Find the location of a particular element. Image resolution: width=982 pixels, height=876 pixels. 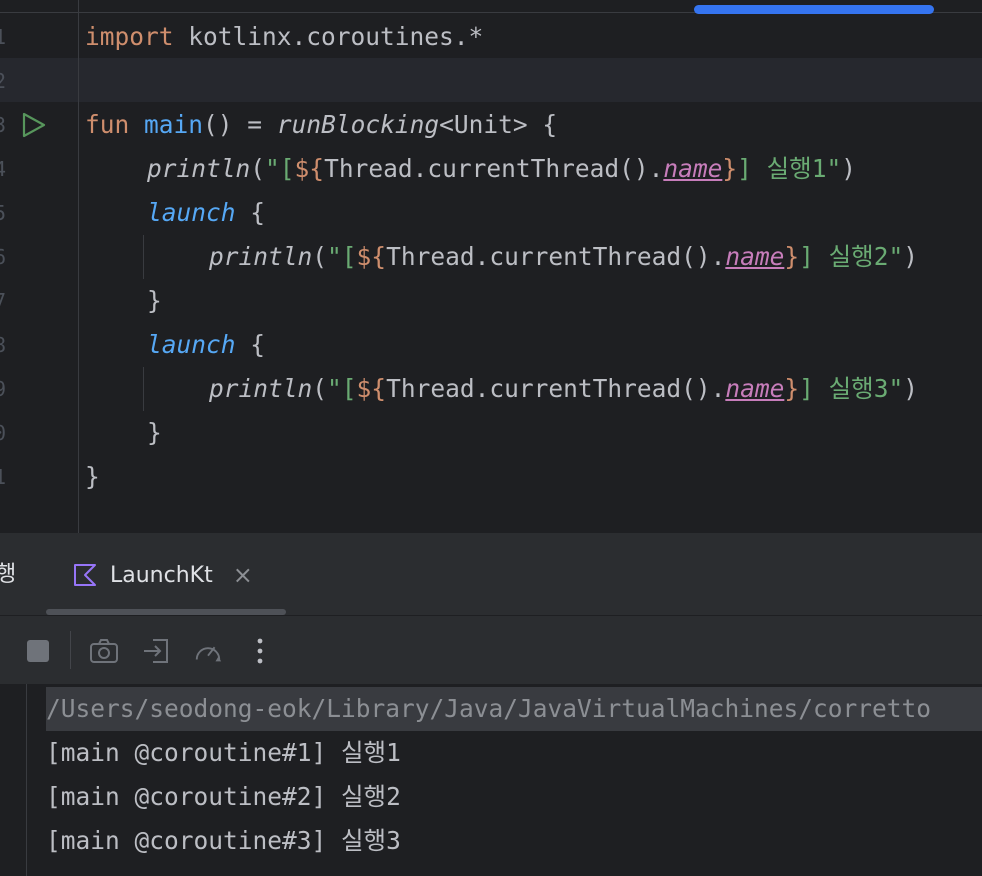

close-icon: × is located at coordinates (243, 575).